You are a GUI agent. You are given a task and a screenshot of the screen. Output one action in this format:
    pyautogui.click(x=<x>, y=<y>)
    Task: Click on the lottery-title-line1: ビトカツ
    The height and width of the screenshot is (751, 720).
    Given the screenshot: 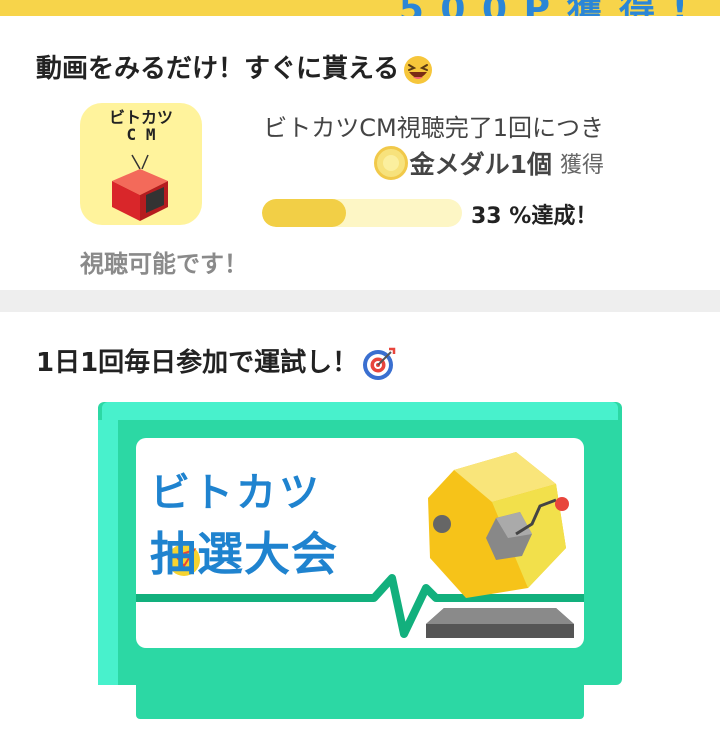 What is the action you would take?
    pyautogui.click(x=236, y=493)
    